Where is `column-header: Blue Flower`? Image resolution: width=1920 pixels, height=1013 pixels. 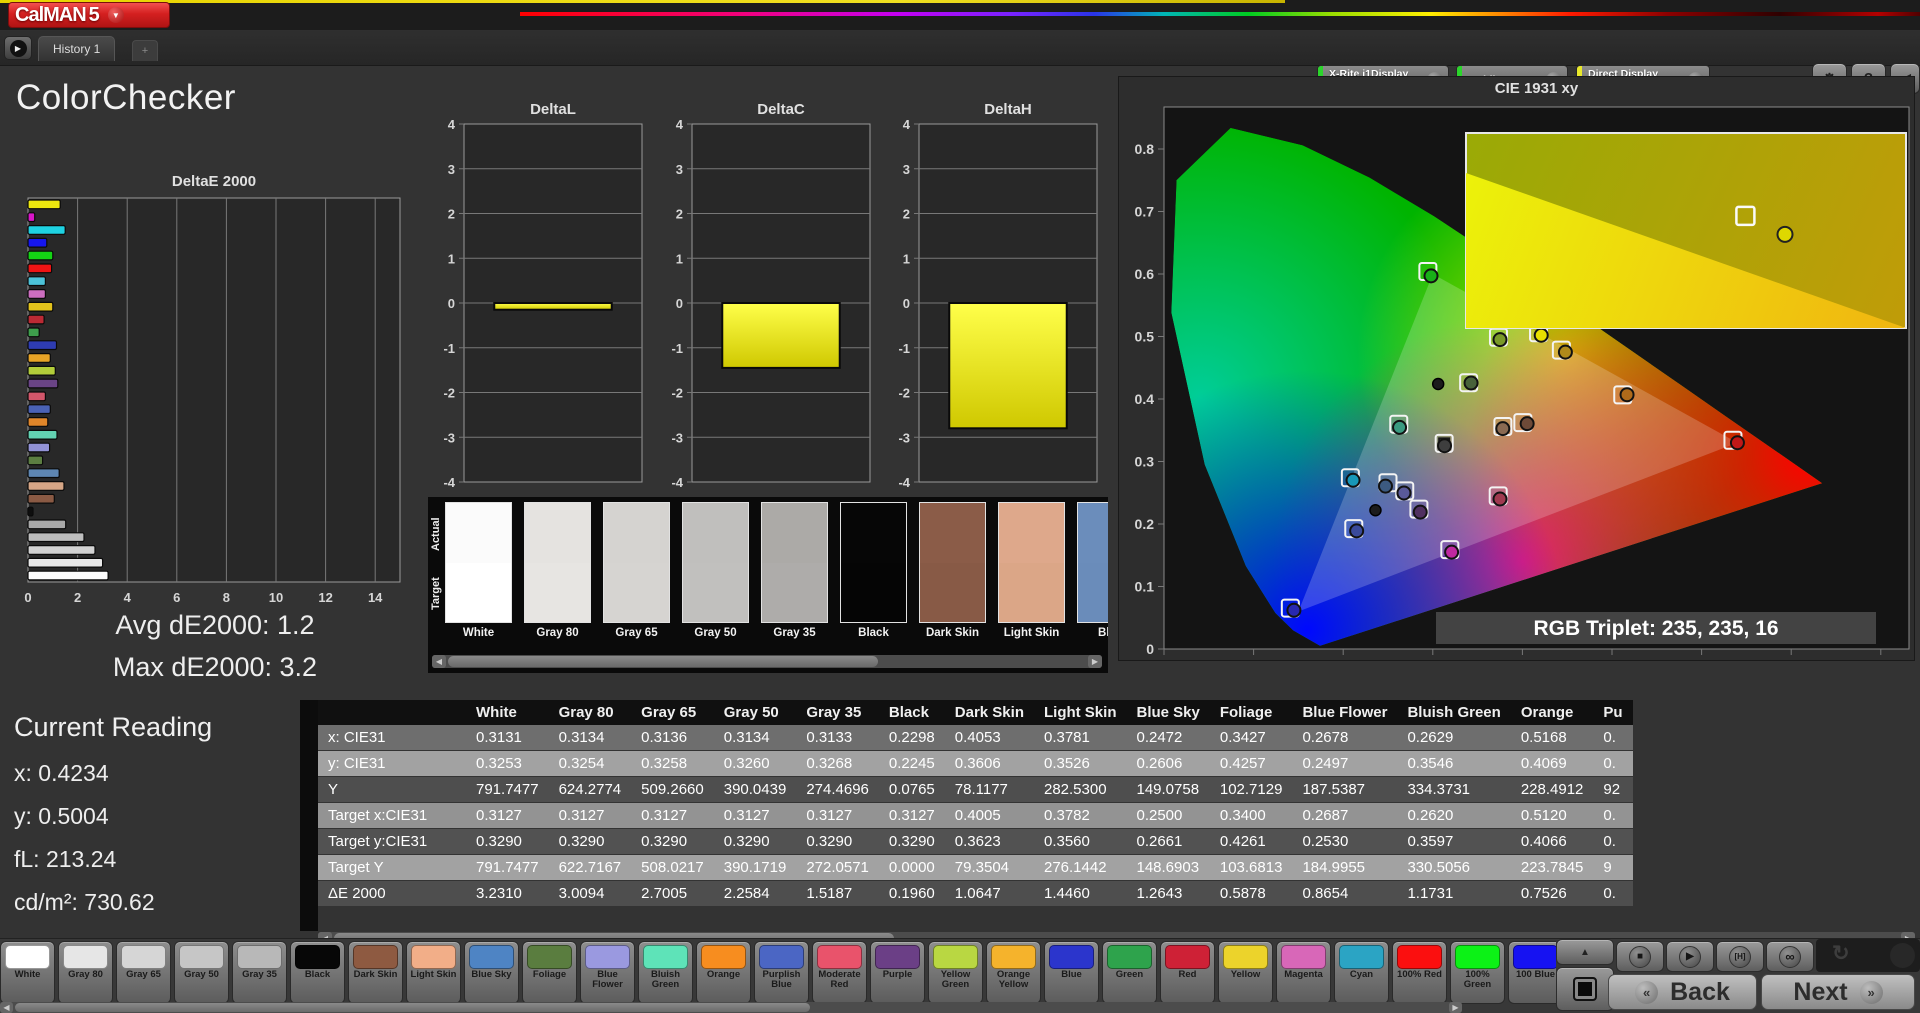
column-header: Blue Flower is located at coordinates (1345, 712).